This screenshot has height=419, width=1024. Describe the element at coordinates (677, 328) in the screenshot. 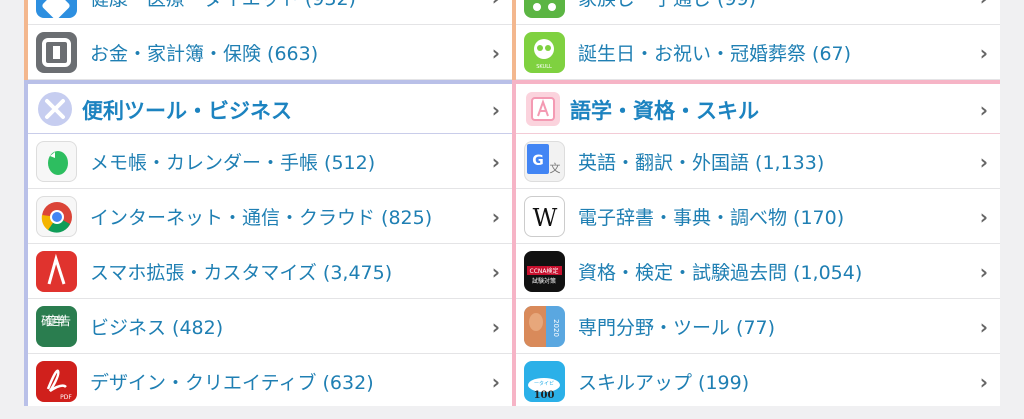

I see `list-item-label: 専門分野・ツール (77)` at that location.